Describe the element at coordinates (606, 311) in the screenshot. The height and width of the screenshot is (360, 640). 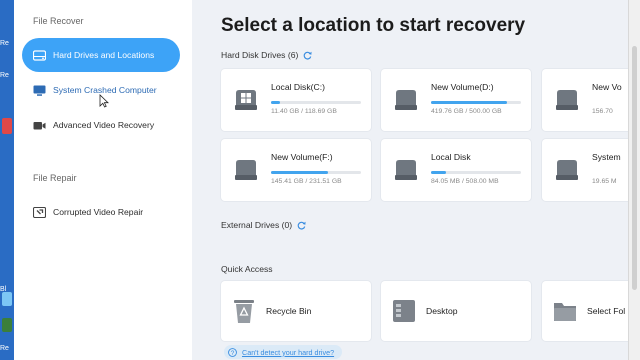
I see `quick-access-label: Select Fol` at that location.